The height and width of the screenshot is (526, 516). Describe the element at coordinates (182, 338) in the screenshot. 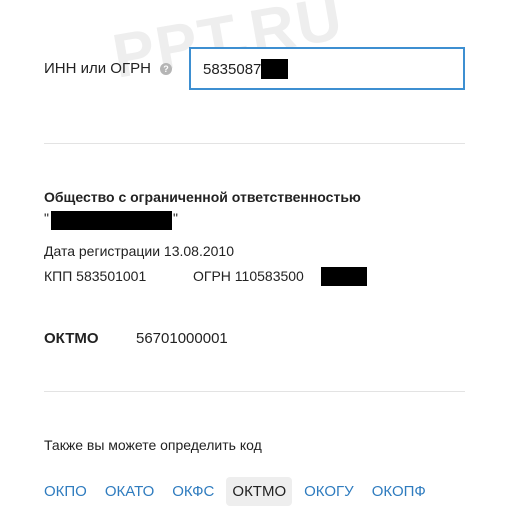

I see `oktmo-value: 56701000001` at that location.